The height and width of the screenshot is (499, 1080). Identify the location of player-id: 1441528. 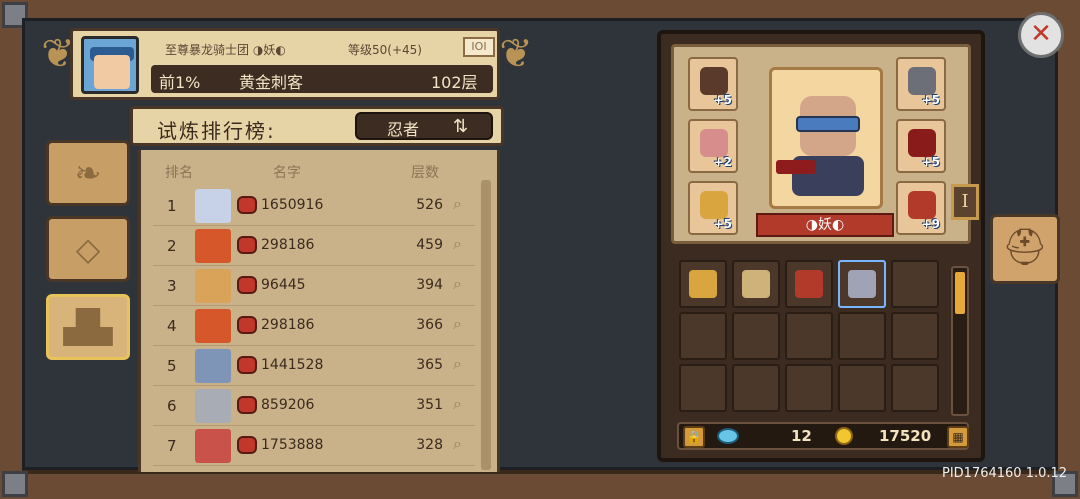
(292, 365).